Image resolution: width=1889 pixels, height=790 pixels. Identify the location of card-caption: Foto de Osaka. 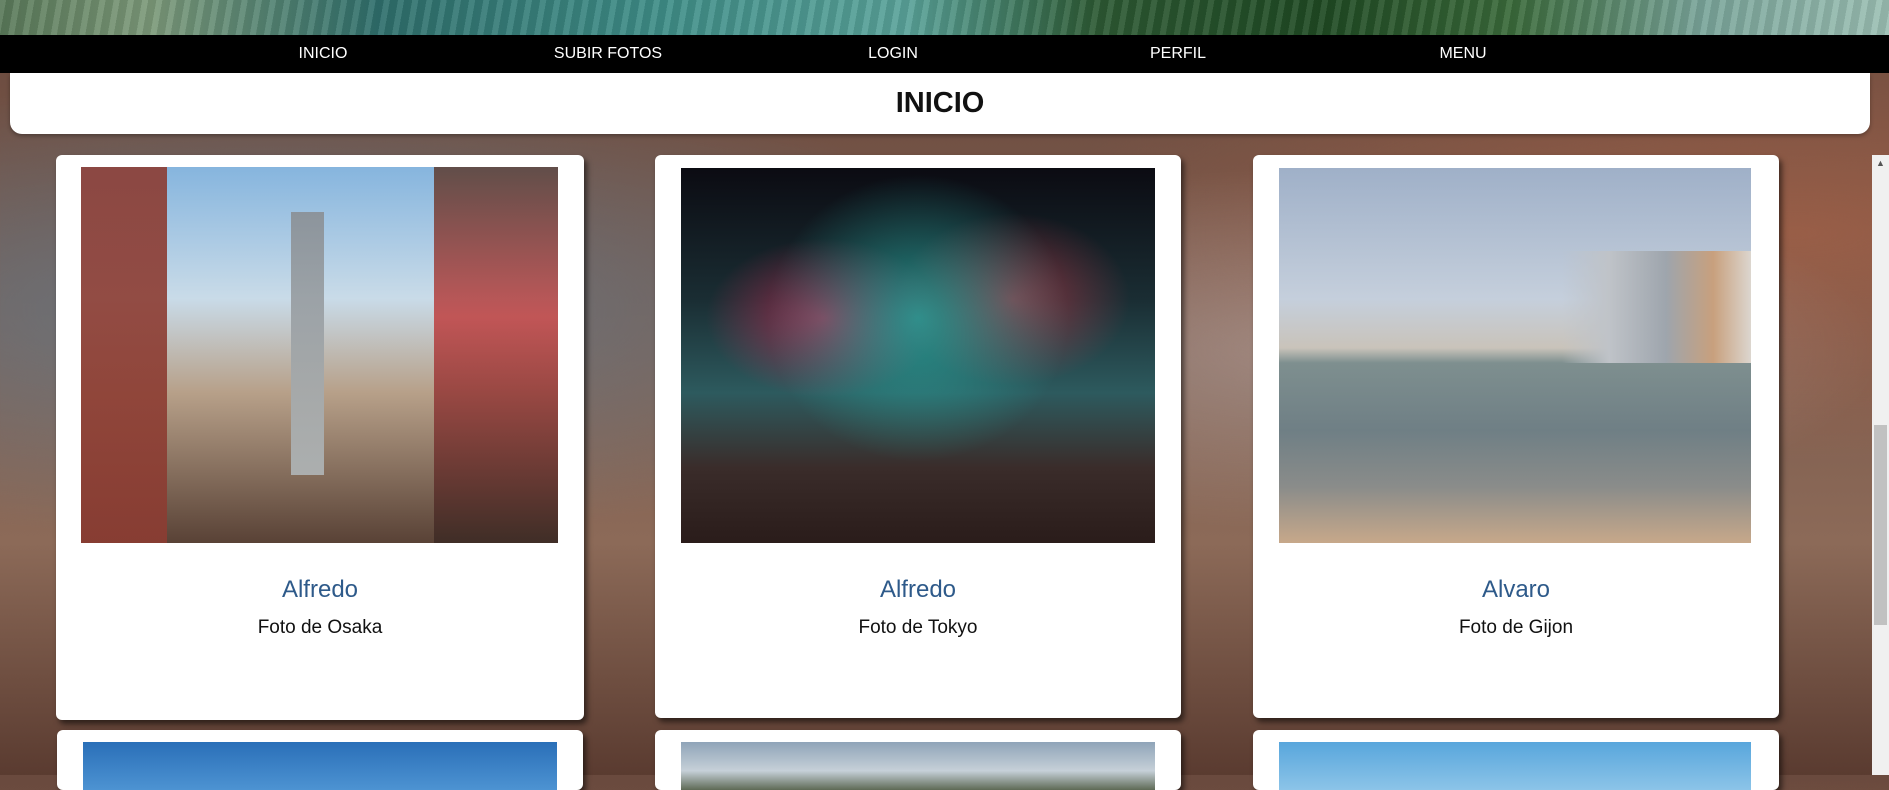
(320, 627).